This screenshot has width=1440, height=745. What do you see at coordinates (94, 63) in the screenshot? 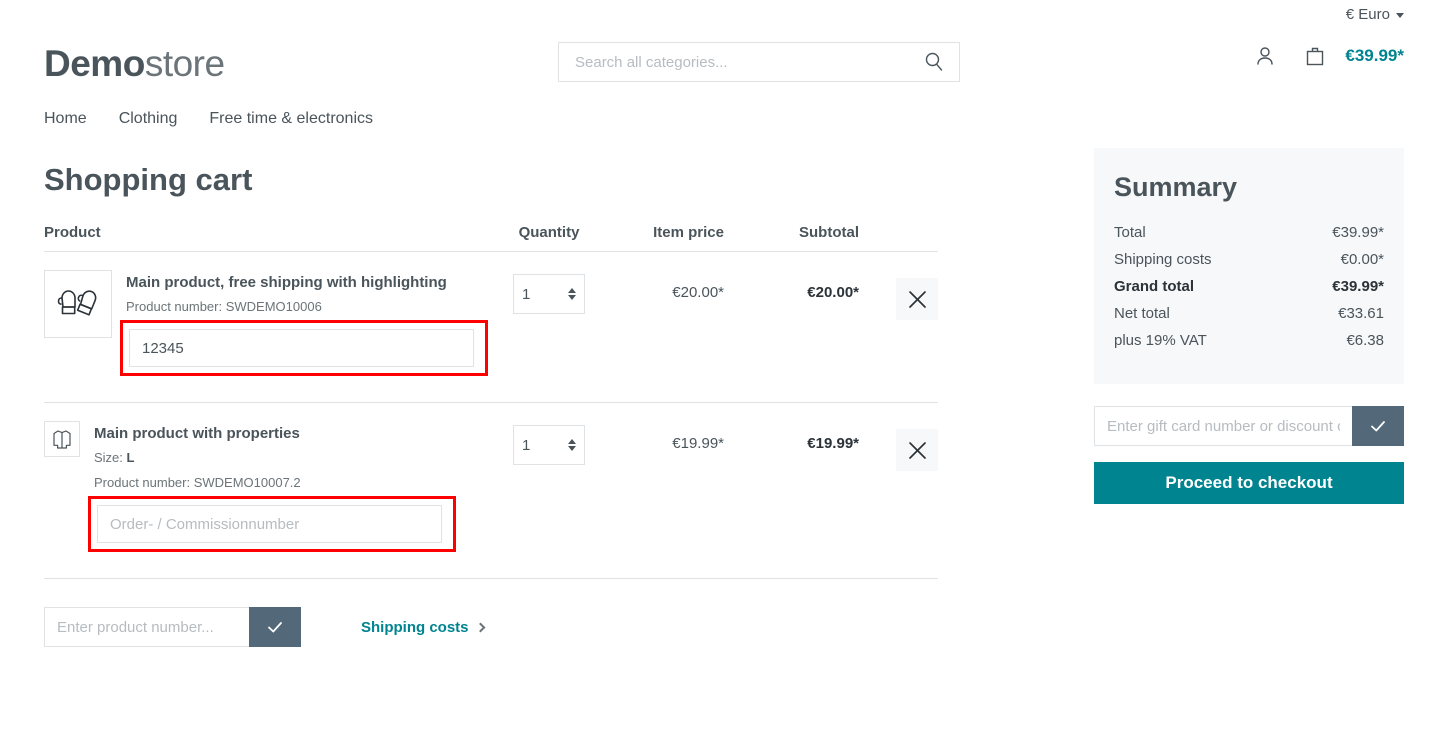
I see `logo-bold-text: Demo` at bounding box center [94, 63].